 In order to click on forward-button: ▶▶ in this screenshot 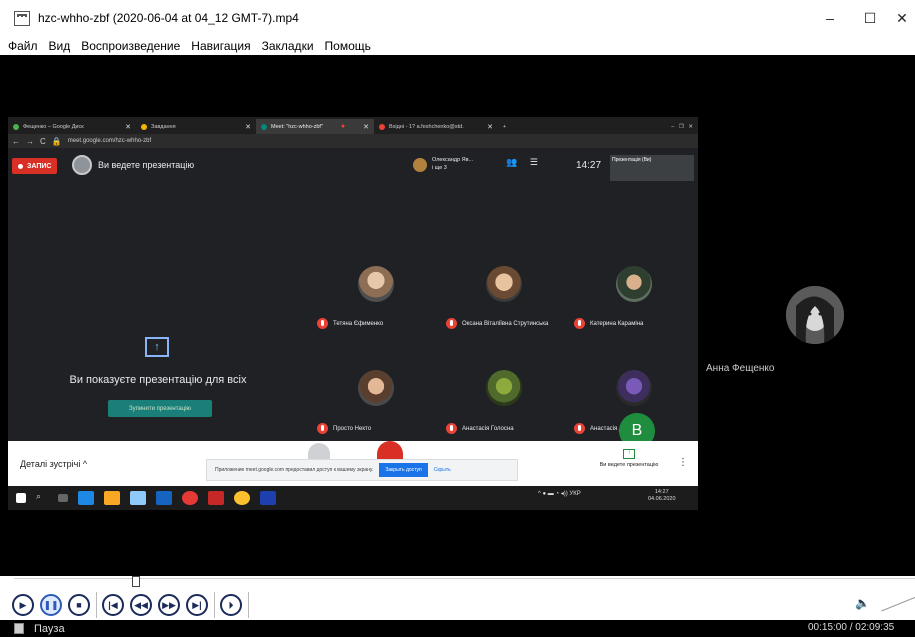, I will do `click(169, 605)`.